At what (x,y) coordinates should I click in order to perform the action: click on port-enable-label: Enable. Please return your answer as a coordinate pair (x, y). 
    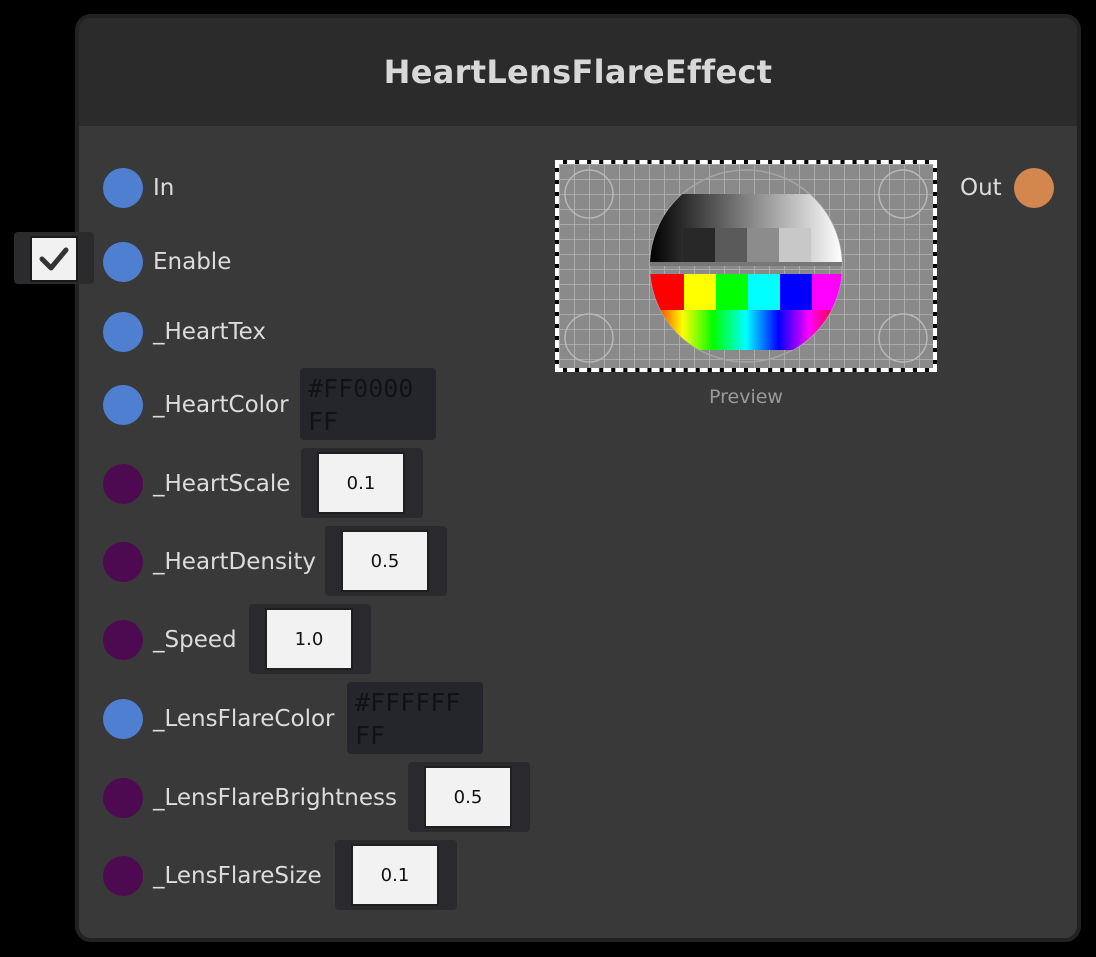
    Looking at the image, I should click on (192, 262).